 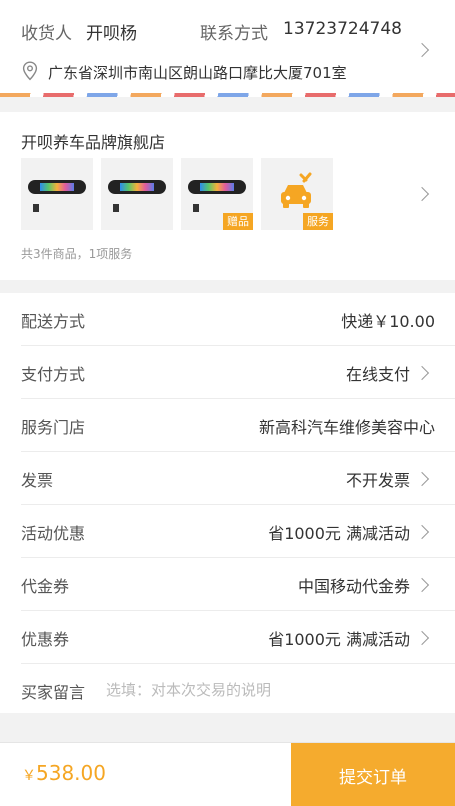 I want to click on row-buyer-message: 买家留言, so click(x=227, y=690).